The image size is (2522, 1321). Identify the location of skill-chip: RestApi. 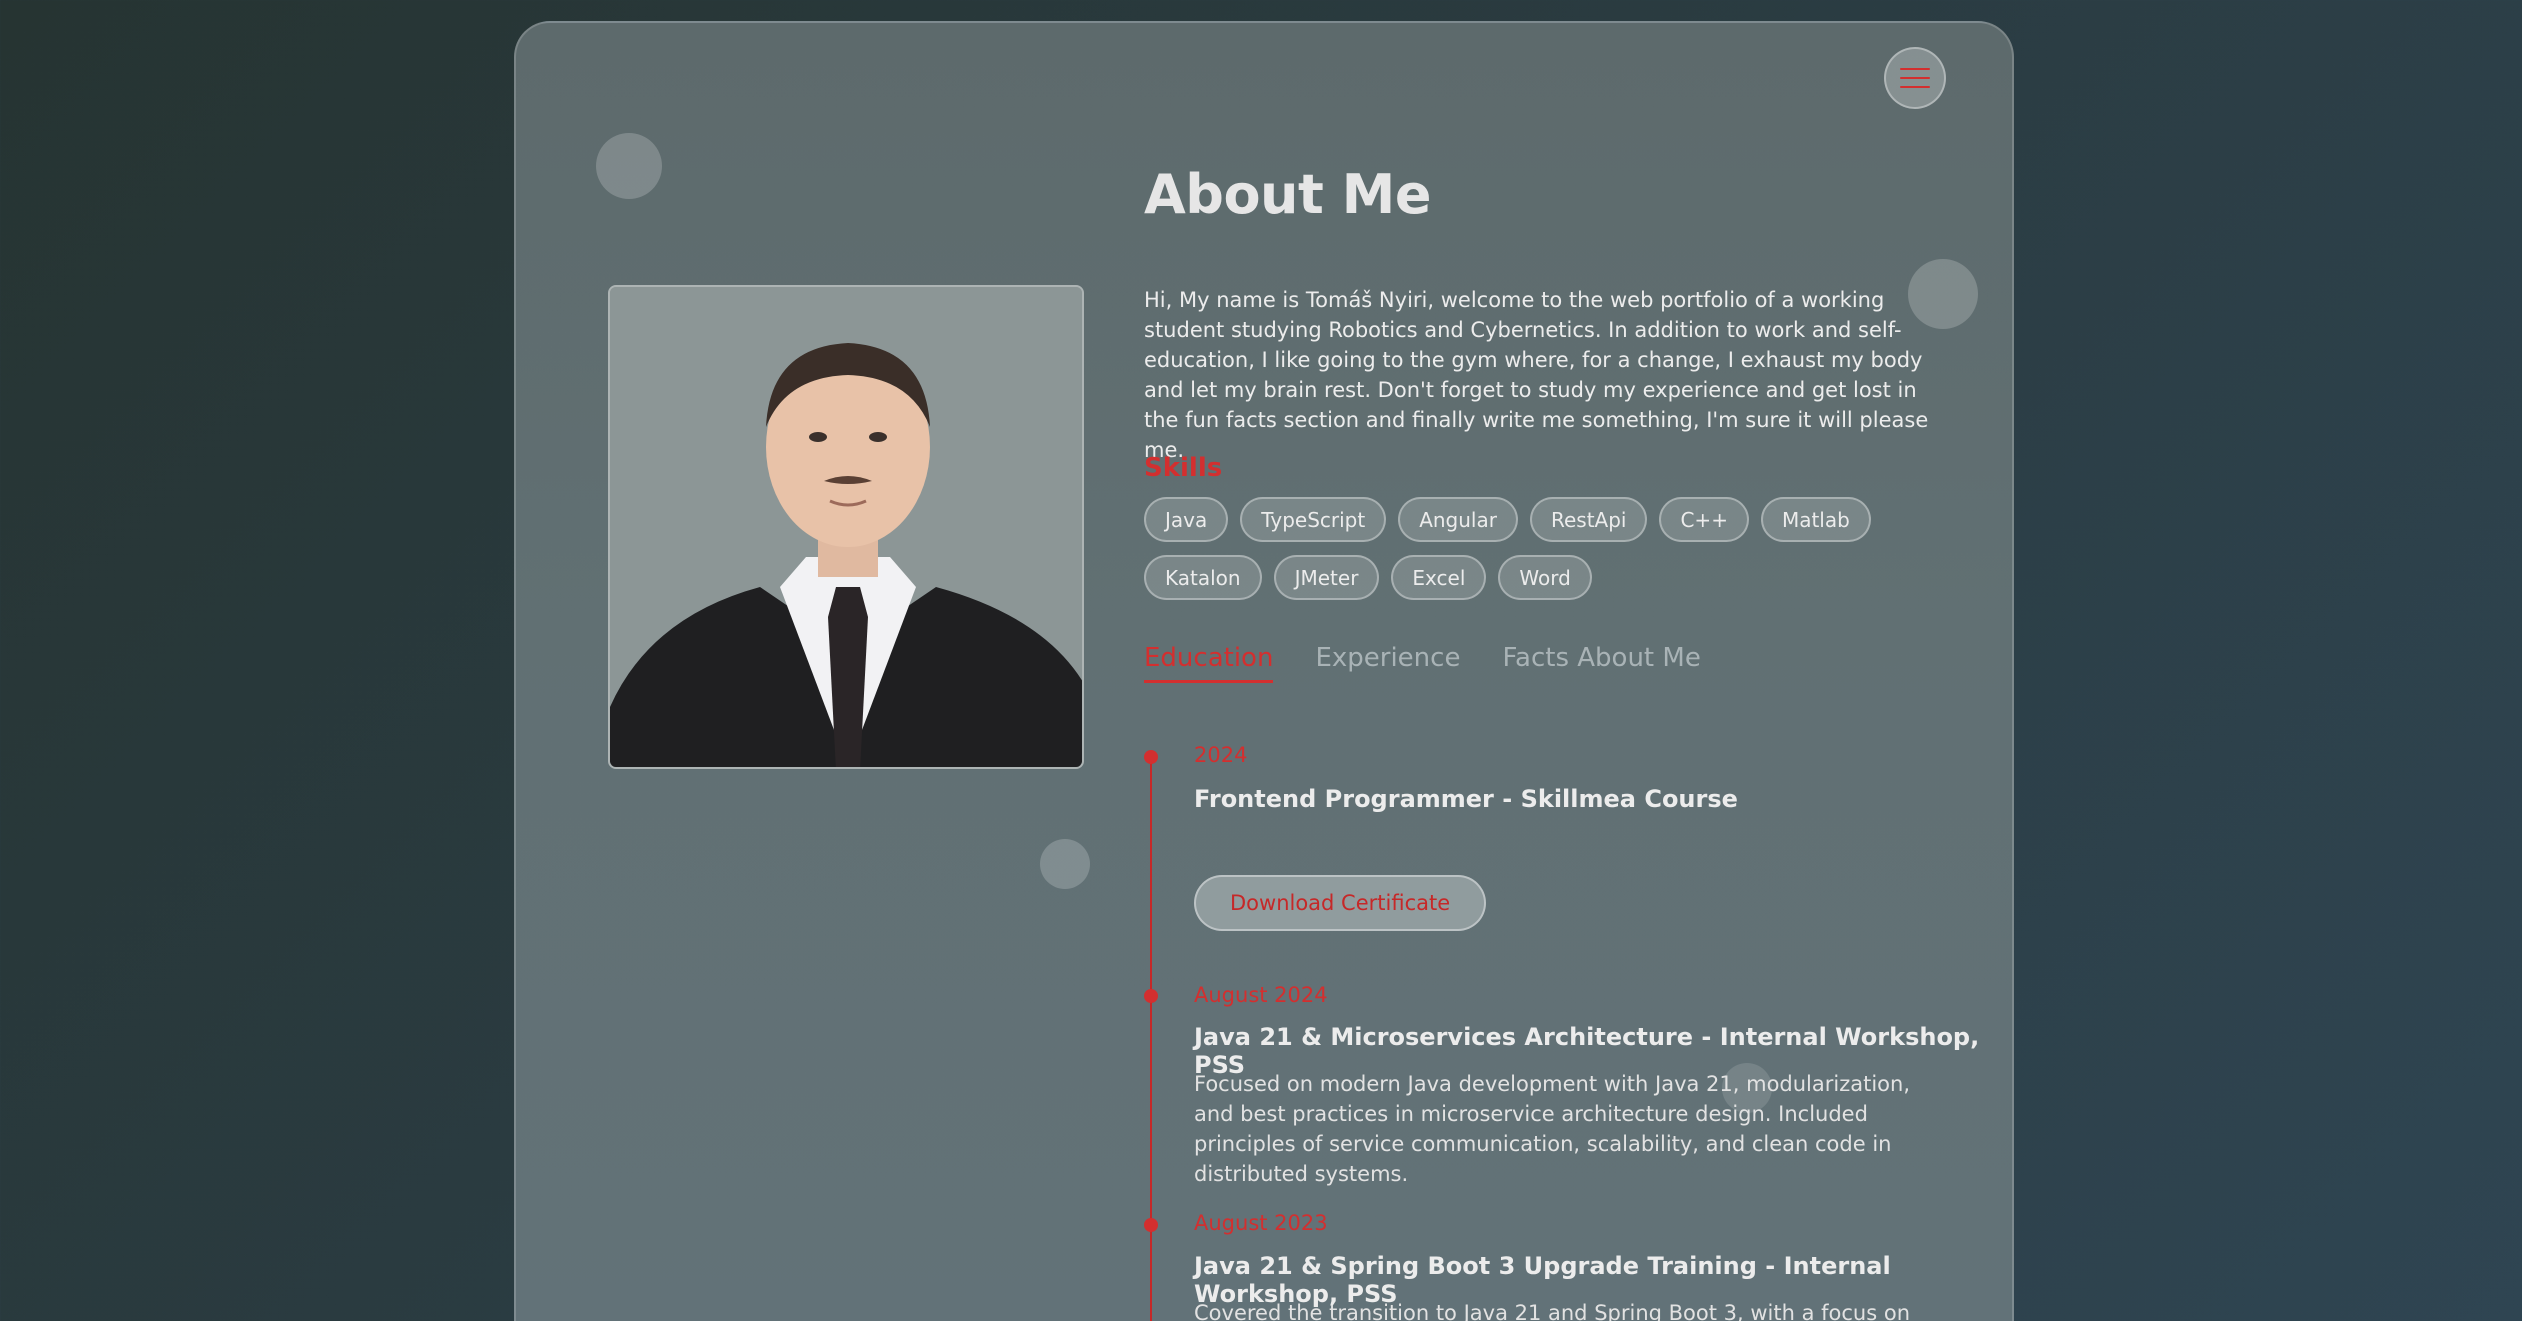
(1588, 519).